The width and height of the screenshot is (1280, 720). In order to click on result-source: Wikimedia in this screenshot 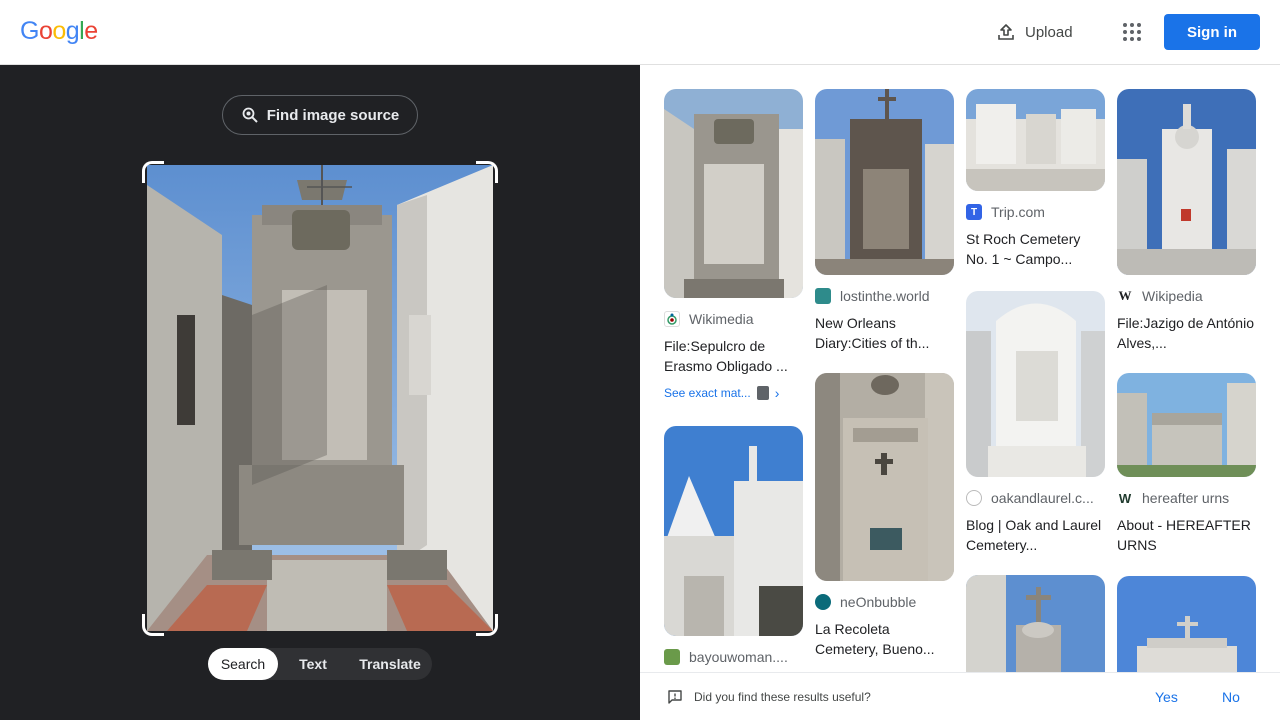, I will do `click(733, 319)`.